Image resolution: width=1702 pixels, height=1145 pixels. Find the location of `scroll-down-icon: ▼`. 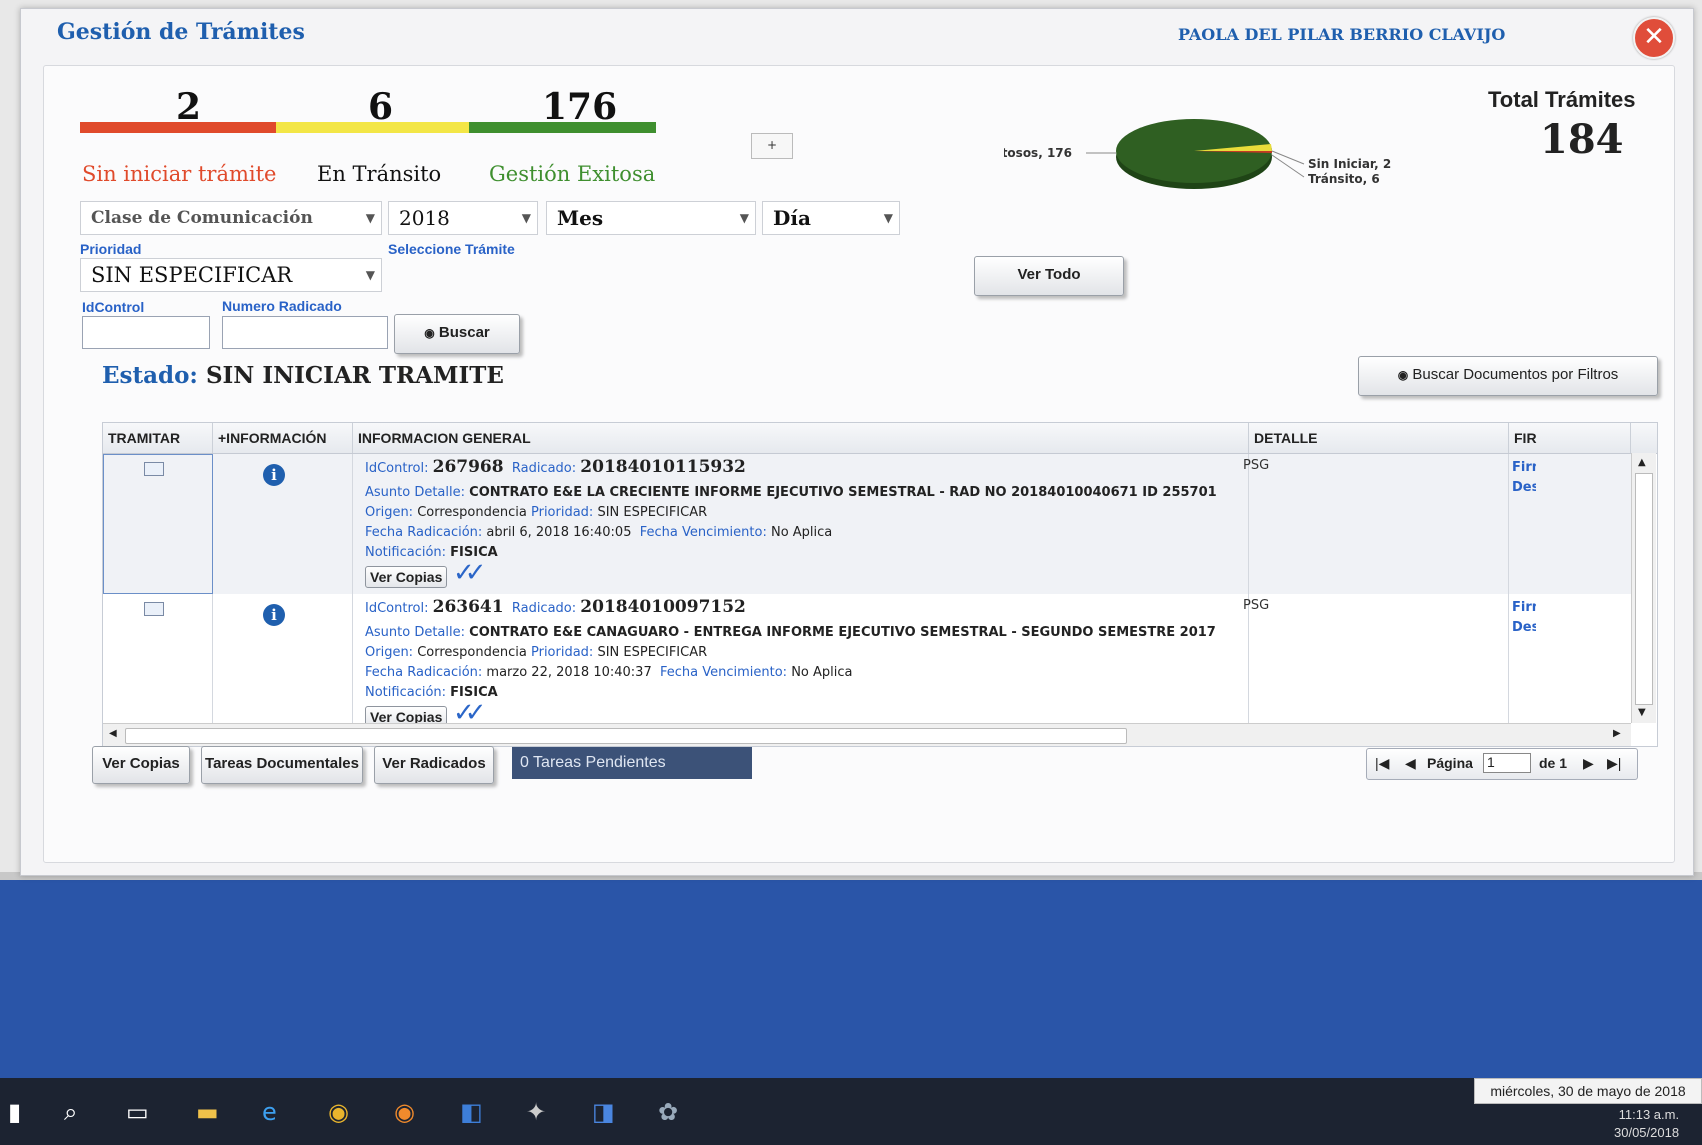

scroll-down-icon: ▼ is located at coordinates (1642, 712).